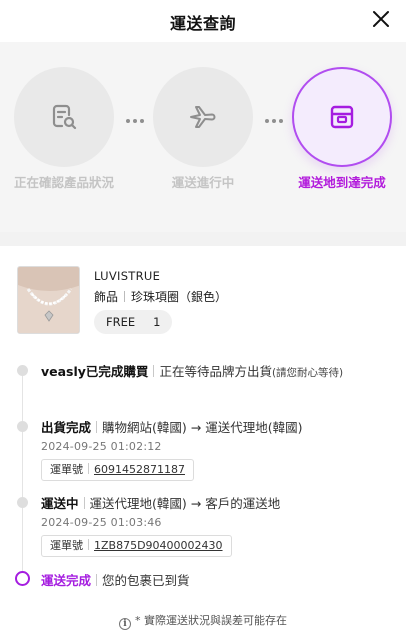  Describe the element at coordinates (172, 427) in the screenshot. I see `timeline-item-shipped: 出貨完成 購物網站(韓國) → 運送代理地(韓國)` at that location.